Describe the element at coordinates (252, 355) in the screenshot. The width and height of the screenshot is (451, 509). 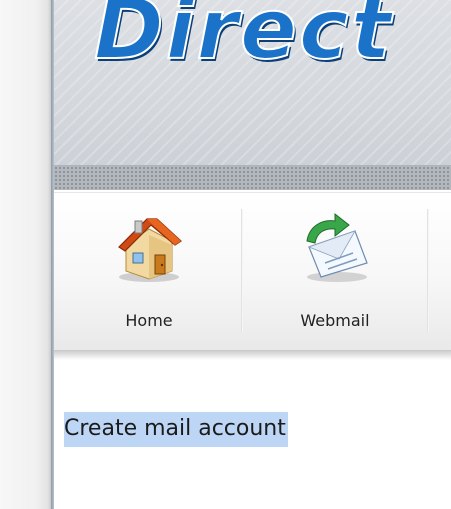
I see `nav-shadow` at that location.